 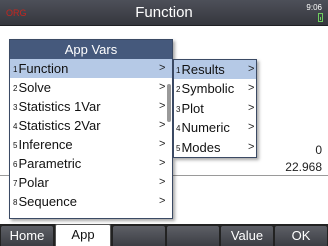 What do you see at coordinates (15, 202) in the screenshot?
I see `menu-item-number: 8` at bounding box center [15, 202].